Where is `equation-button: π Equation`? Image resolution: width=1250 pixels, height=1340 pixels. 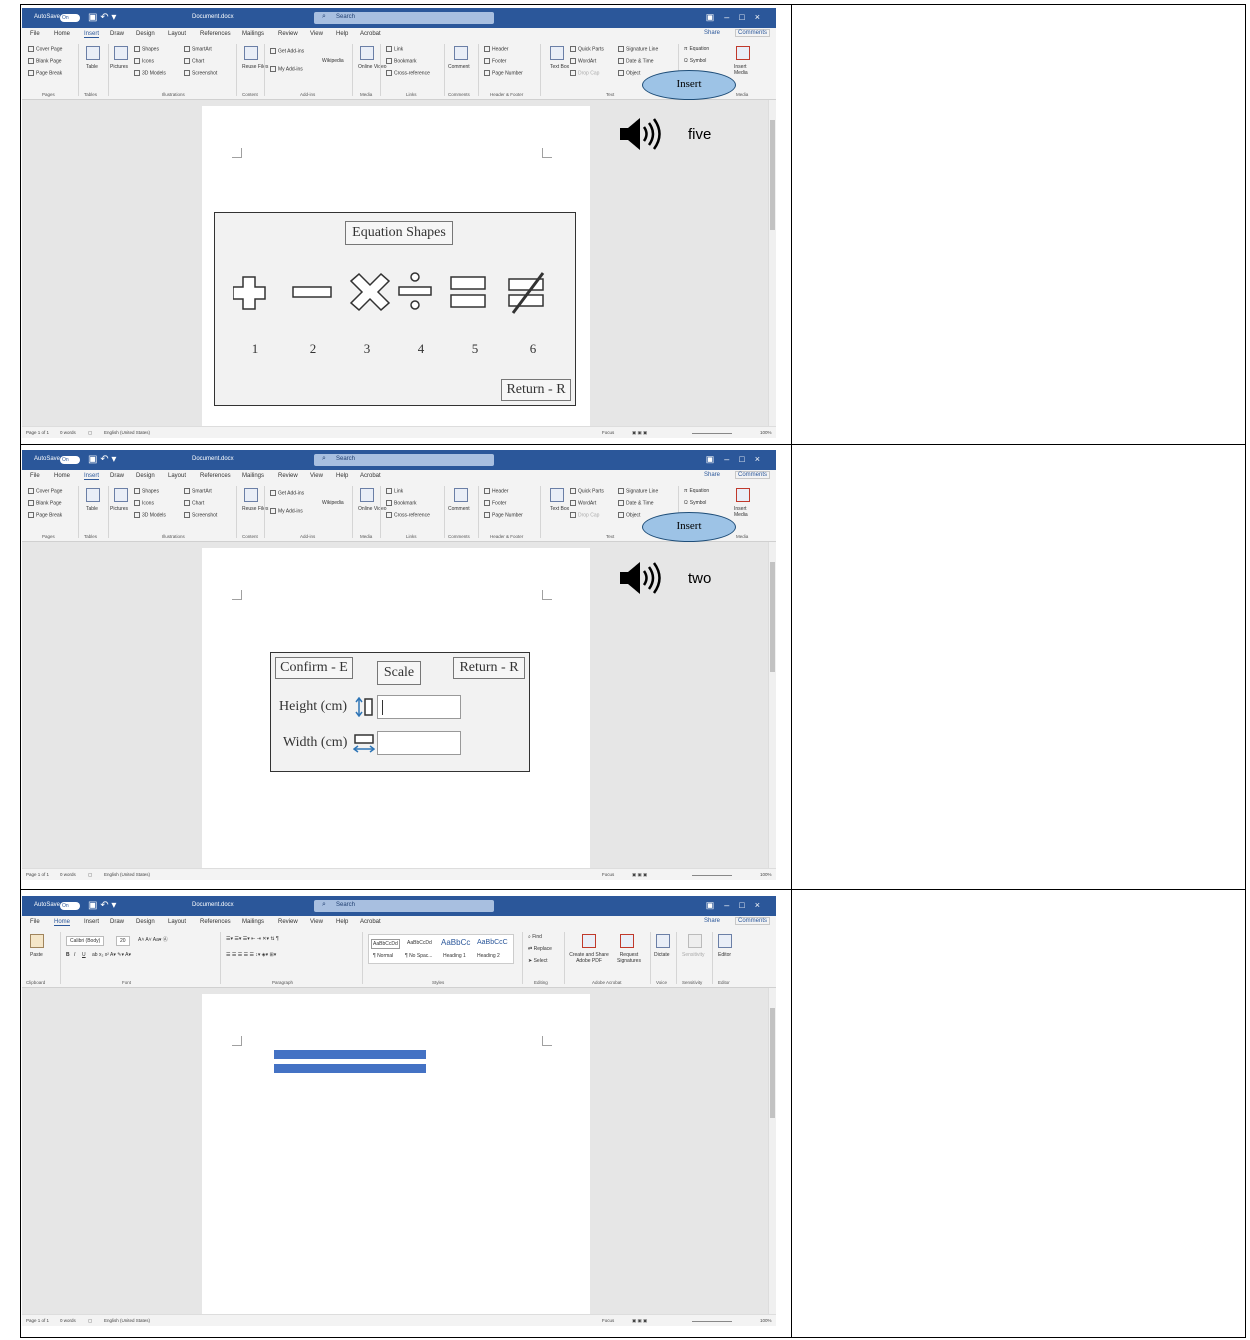 equation-button: π Equation is located at coordinates (696, 491).